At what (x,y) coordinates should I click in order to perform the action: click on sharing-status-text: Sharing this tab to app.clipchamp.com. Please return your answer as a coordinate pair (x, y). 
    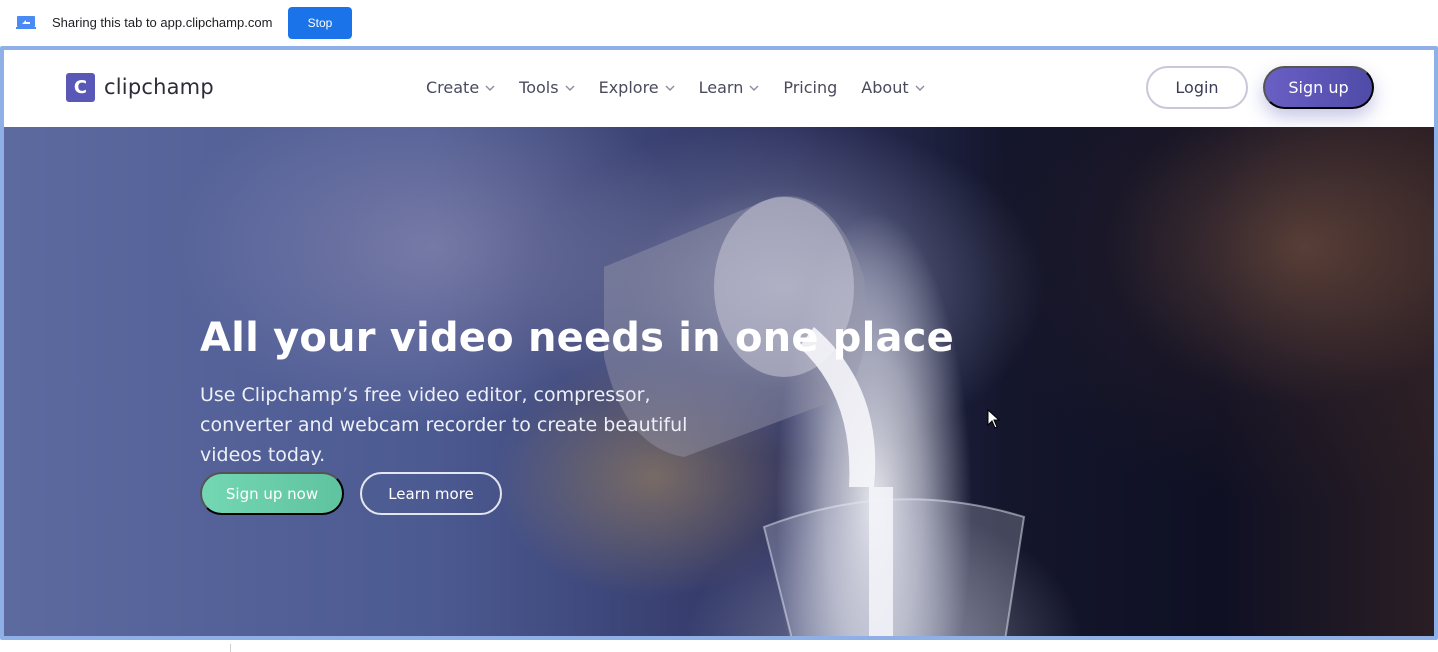
    Looking at the image, I should click on (162, 22).